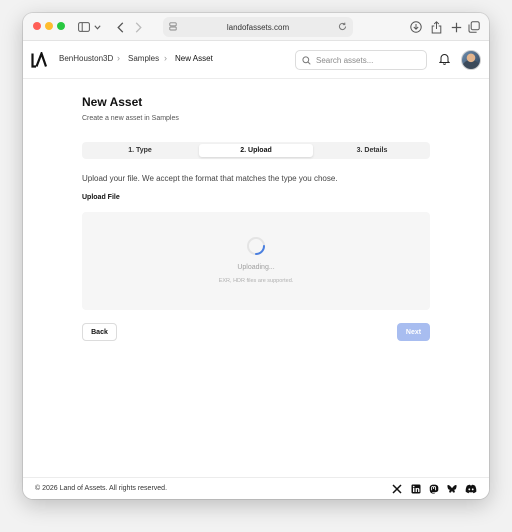 The image size is (512, 532). What do you see at coordinates (416, 27) in the screenshot?
I see `downloads-icon` at bounding box center [416, 27].